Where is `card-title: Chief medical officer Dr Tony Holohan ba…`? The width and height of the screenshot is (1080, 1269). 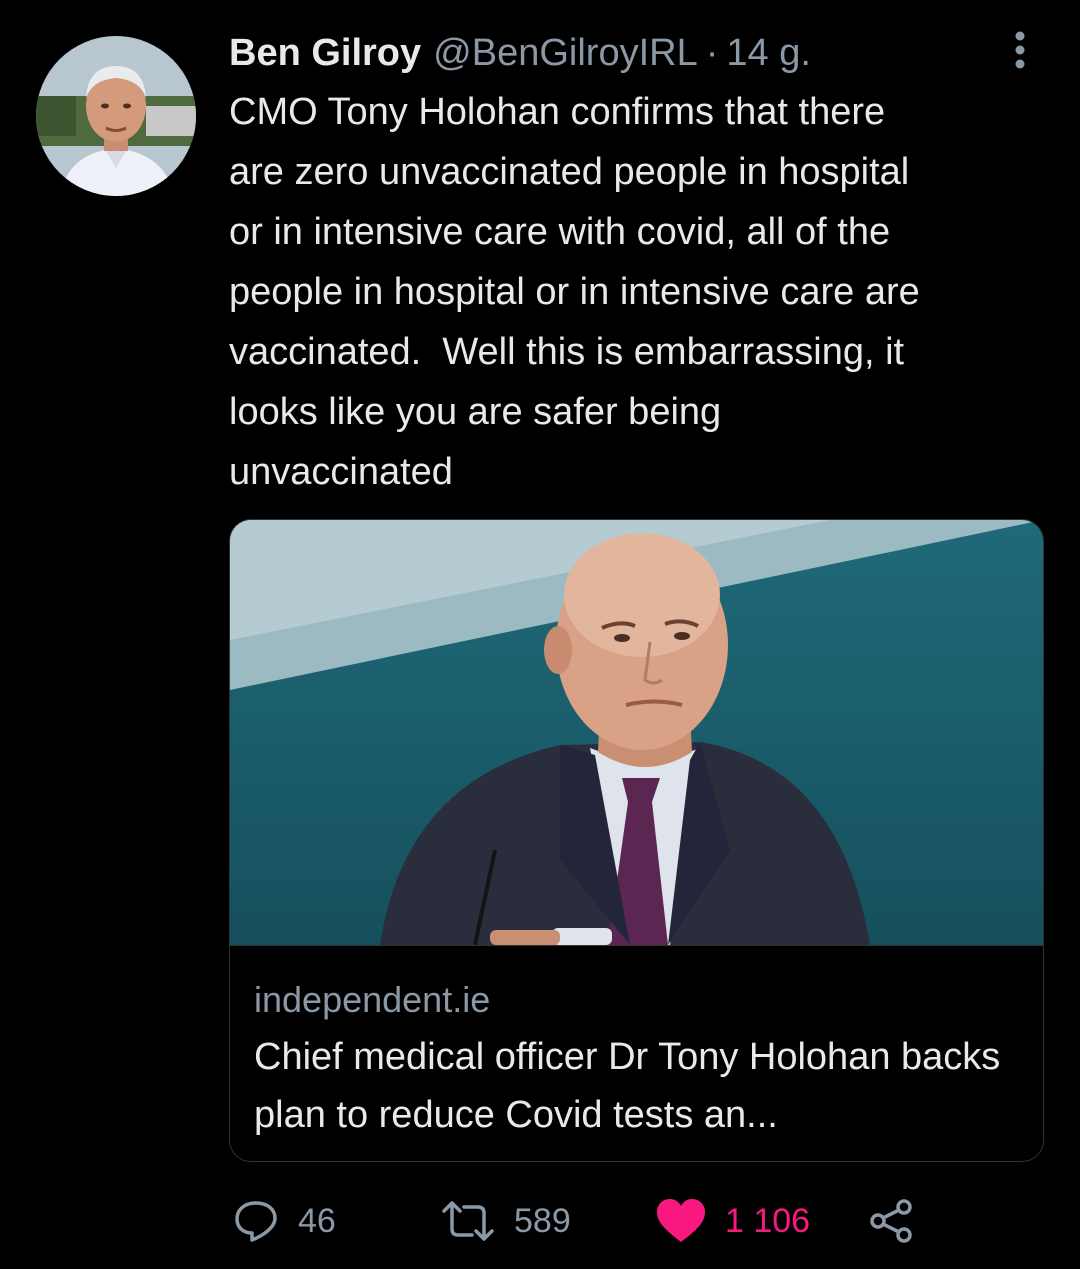 card-title: Chief medical officer Dr Tony Holohan ba… is located at coordinates (627, 1086).